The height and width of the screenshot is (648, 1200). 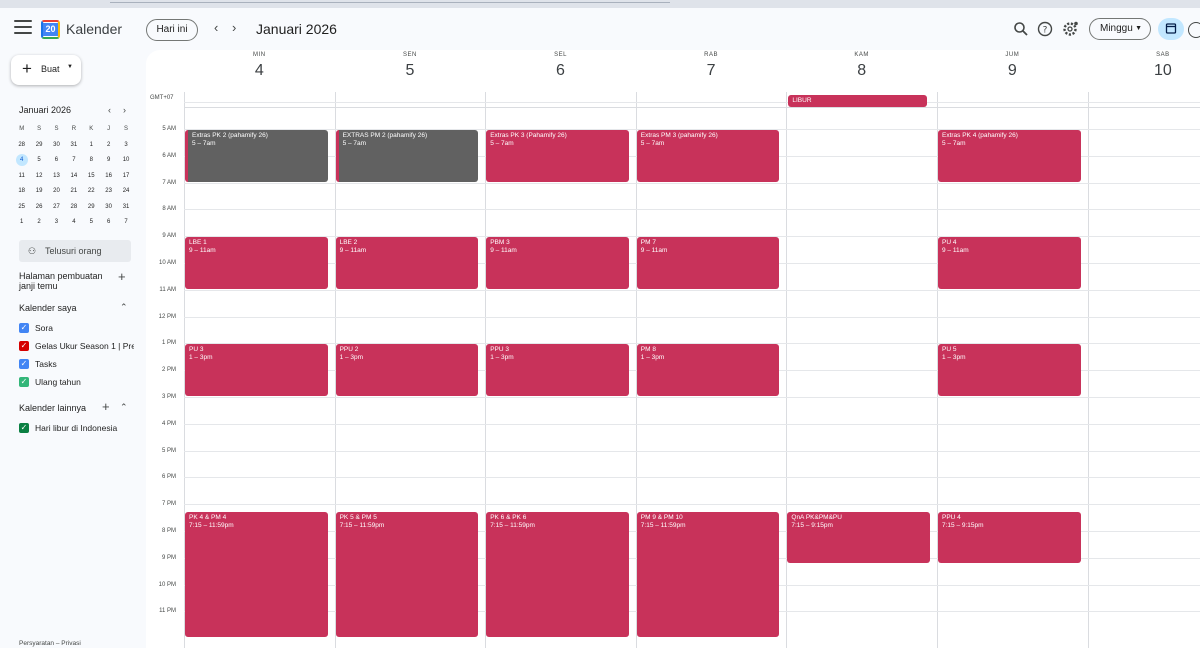 What do you see at coordinates (708, 370) in the screenshot?
I see `calendar-event: PM 81 – 3pm` at bounding box center [708, 370].